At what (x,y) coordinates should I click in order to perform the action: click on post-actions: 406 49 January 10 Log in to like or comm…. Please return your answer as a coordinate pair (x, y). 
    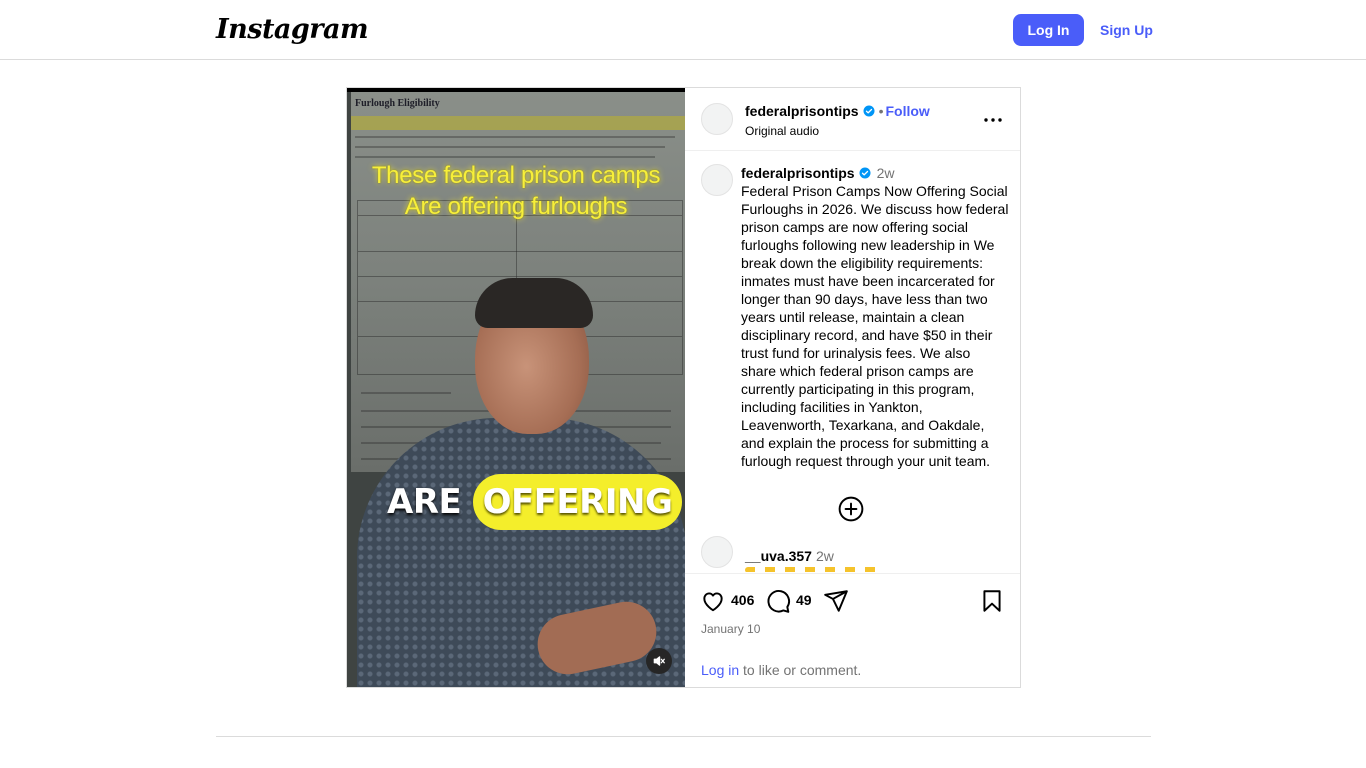
    Looking at the image, I should click on (852, 630).